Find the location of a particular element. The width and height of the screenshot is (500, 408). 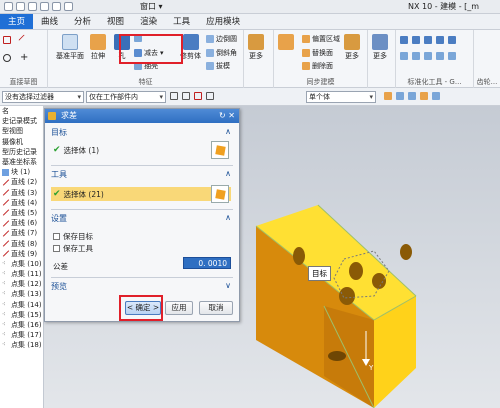

more-sync-button: 更多 is located at coordinates (352, 47).